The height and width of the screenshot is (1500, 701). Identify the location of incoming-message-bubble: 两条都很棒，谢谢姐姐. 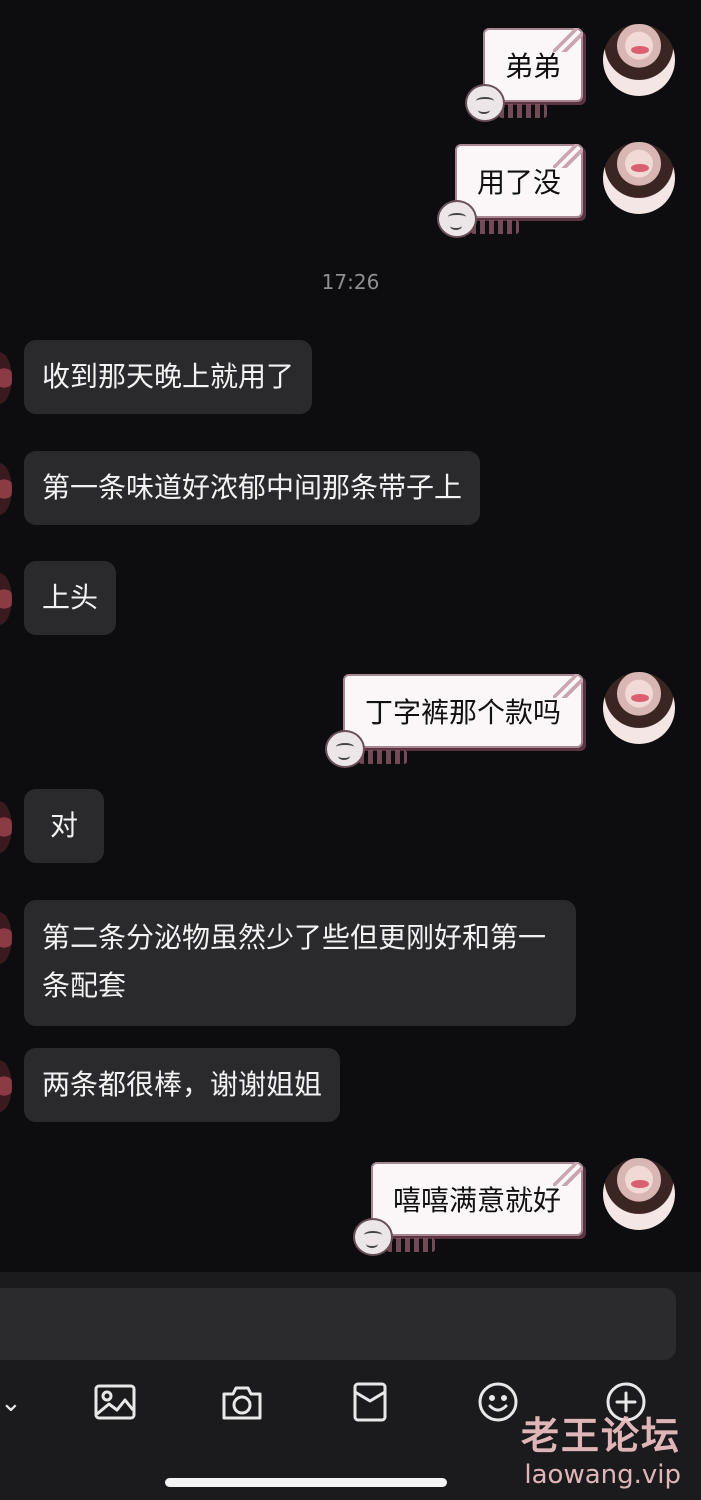
(182, 1085).